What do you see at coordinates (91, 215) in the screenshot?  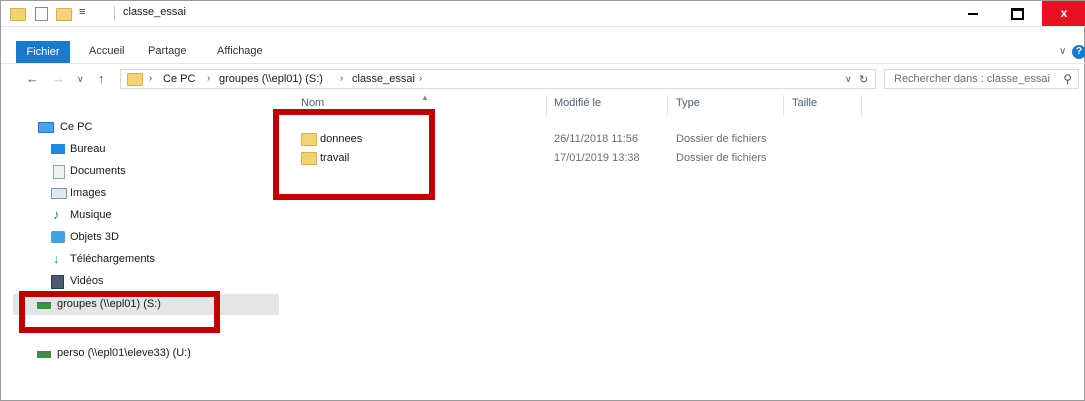 I see `sidebar-item-label: Musique` at bounding box center [91, 215].